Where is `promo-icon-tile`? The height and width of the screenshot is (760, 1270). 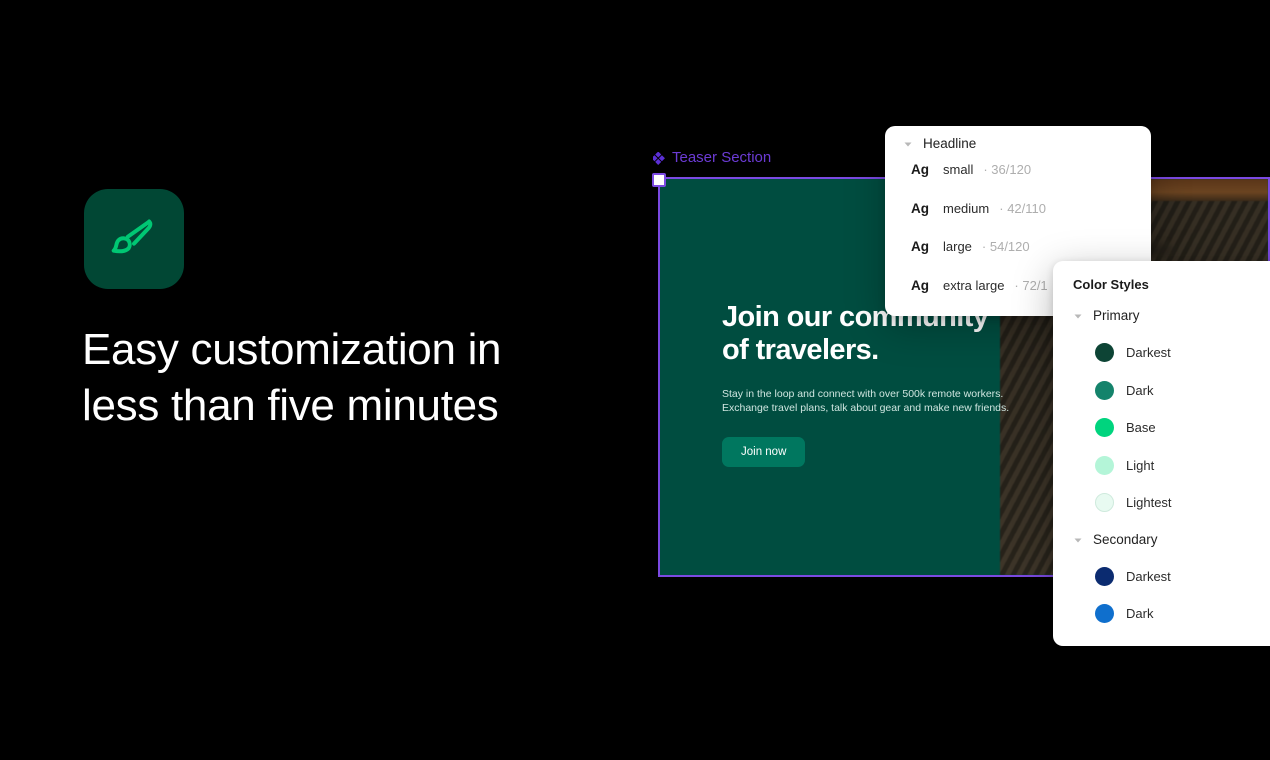
promo-icon-tile is located at coordinates (134, 239).